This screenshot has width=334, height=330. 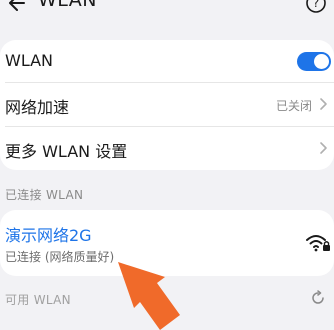 What do you see at coordinates (68, 5) in the screenshot?
I see `page-title: WLAN` at bounding box center [68, 5].